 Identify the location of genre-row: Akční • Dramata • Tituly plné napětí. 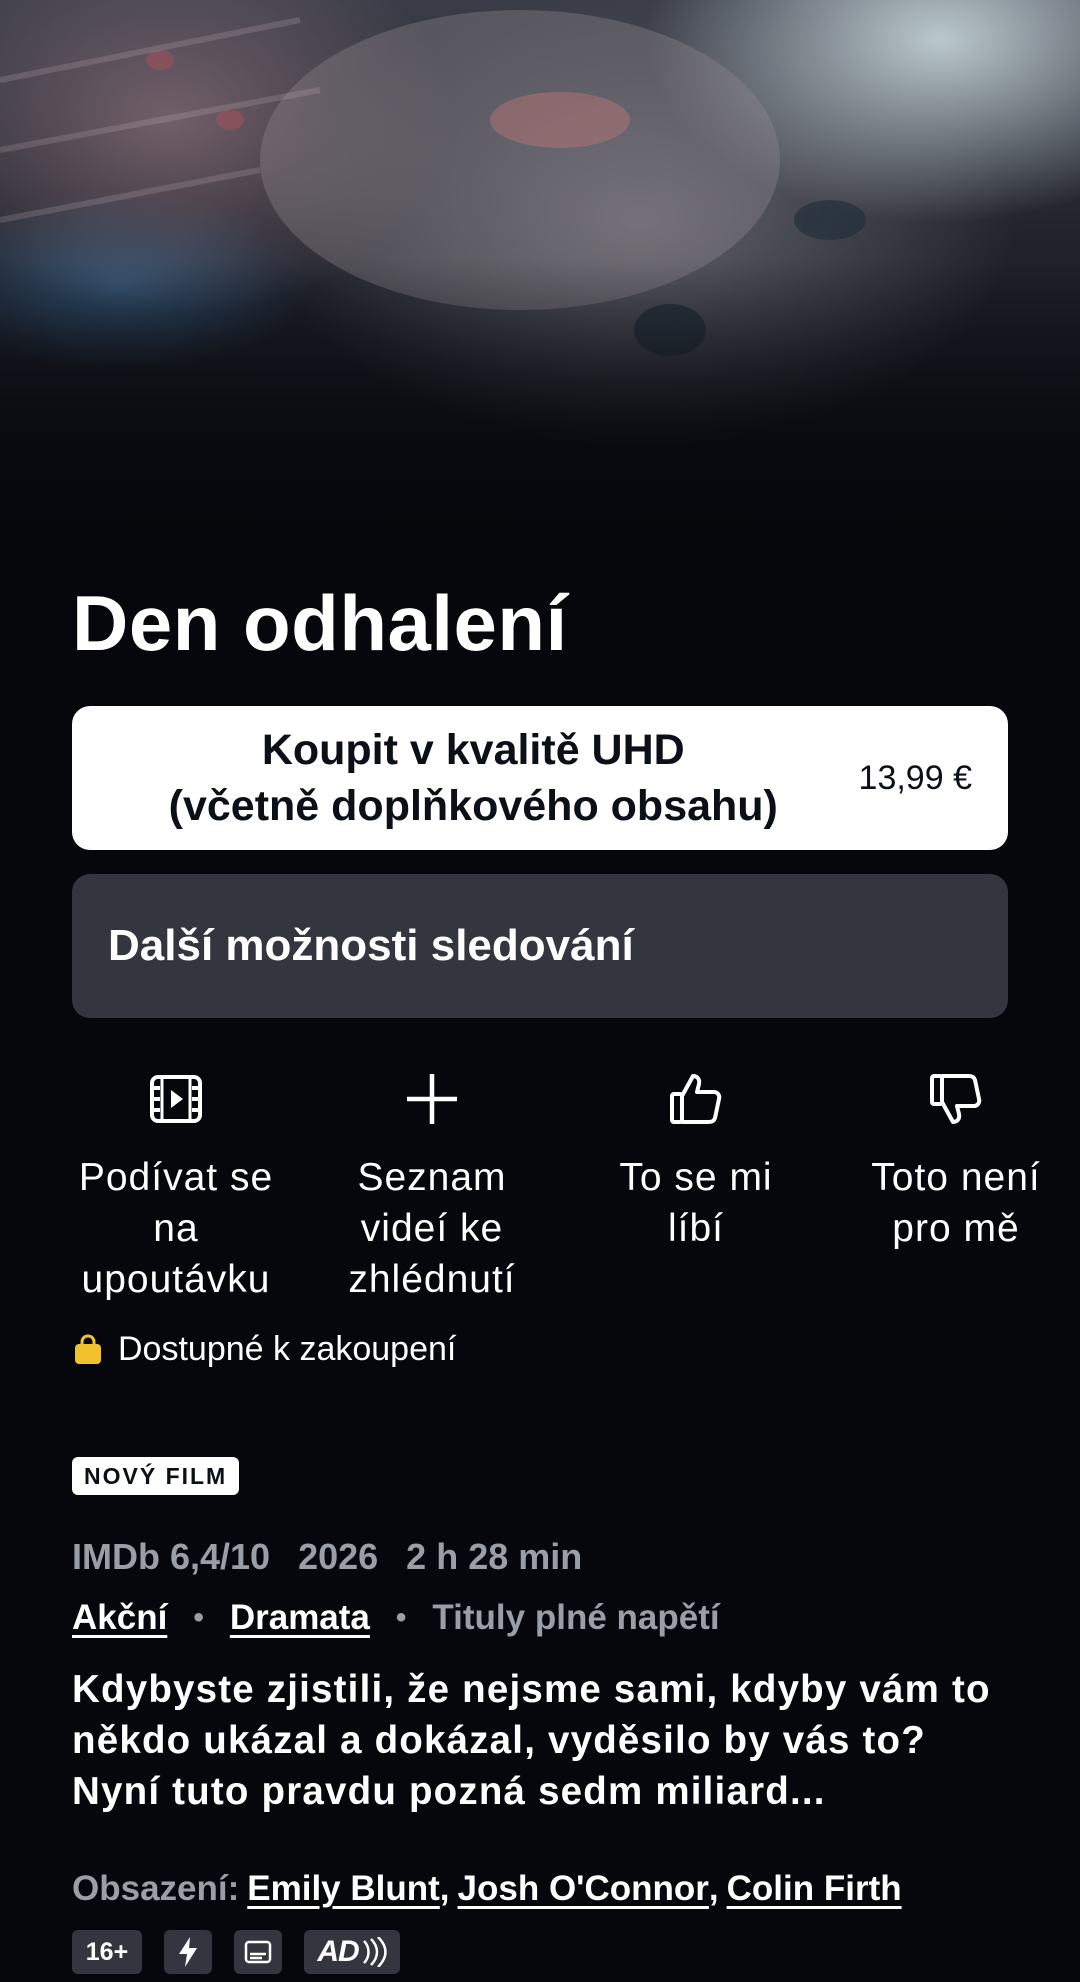
(396, 1618).